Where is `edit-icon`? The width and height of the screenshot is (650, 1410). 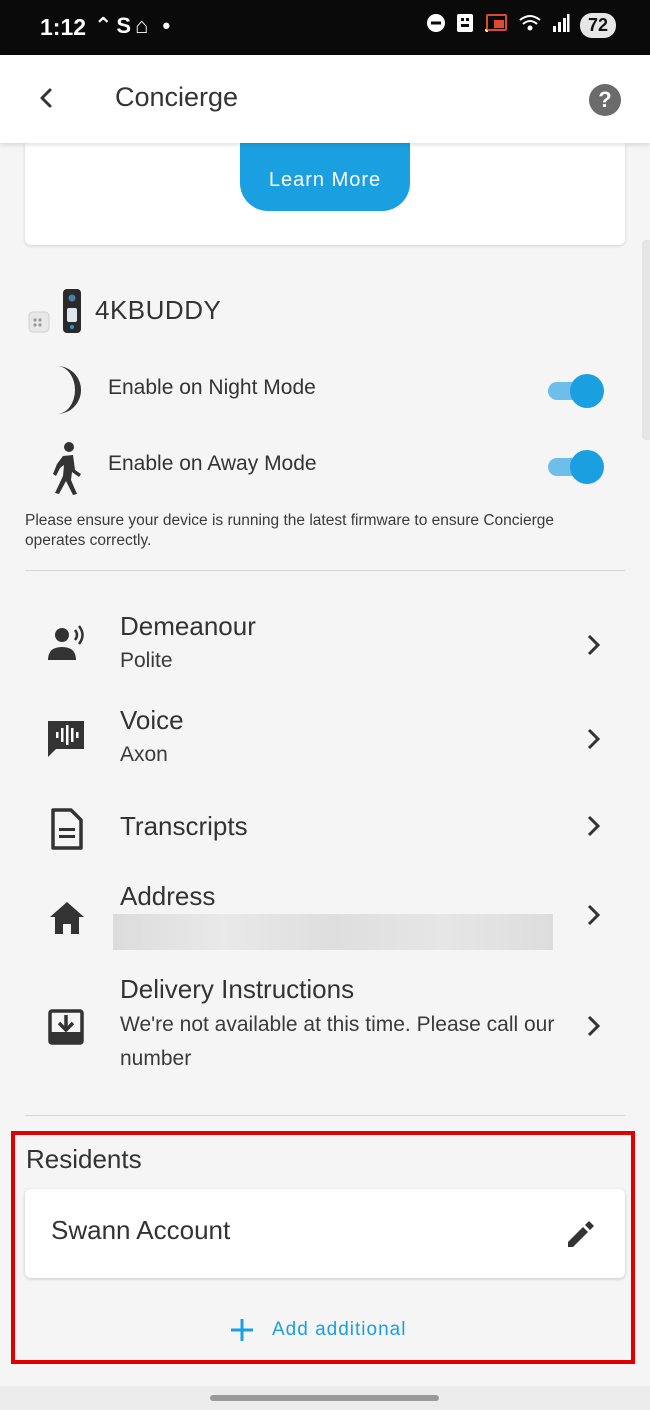 edit-icon is located at coordinates (580, 1234).